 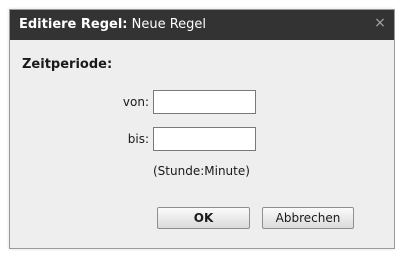 I want to click on dialog-title-prefix: Editiere Regel:, so click(x=73, y=24).